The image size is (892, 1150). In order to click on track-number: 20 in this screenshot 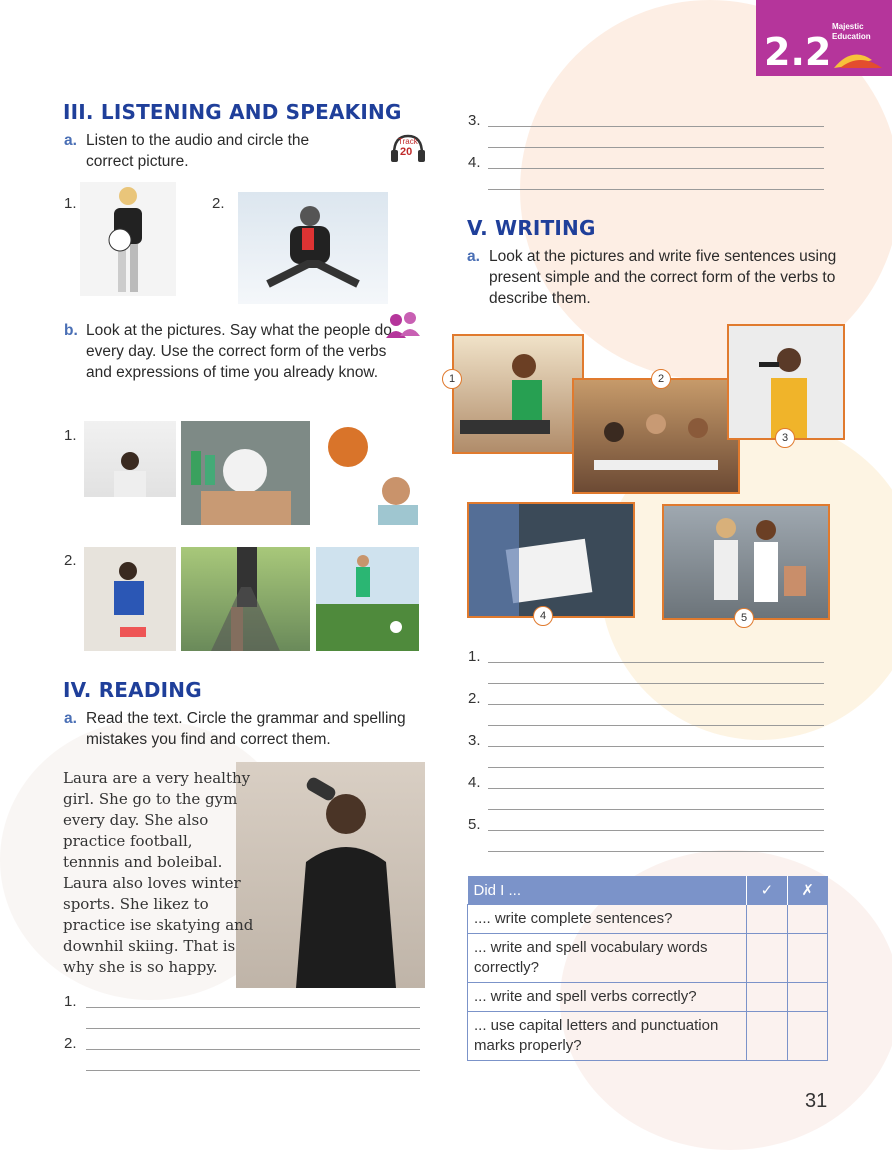, I will do `click(406, 152)`.